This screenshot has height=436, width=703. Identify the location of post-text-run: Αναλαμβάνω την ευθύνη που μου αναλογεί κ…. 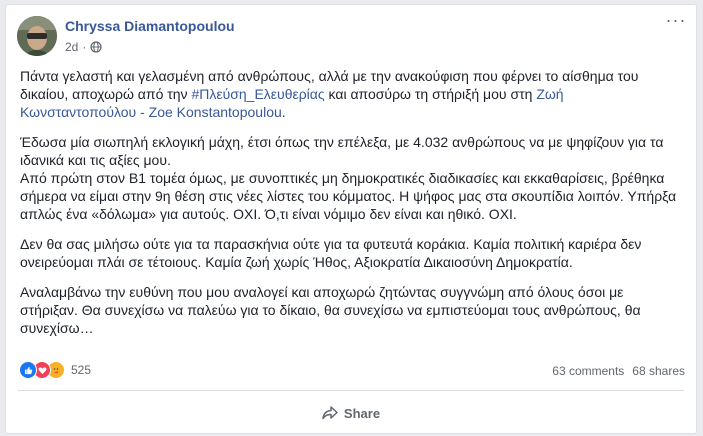
(330, 310).